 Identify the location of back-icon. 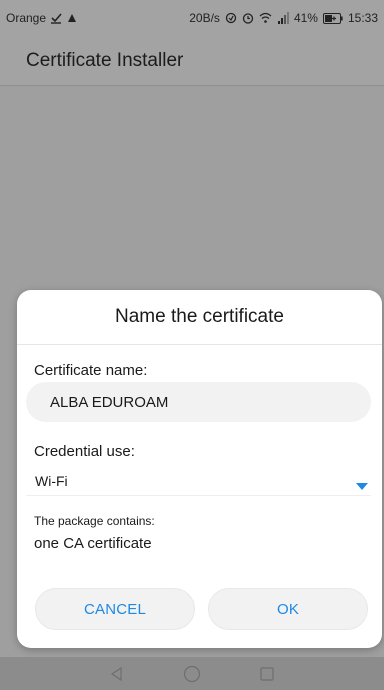
(117, 674).